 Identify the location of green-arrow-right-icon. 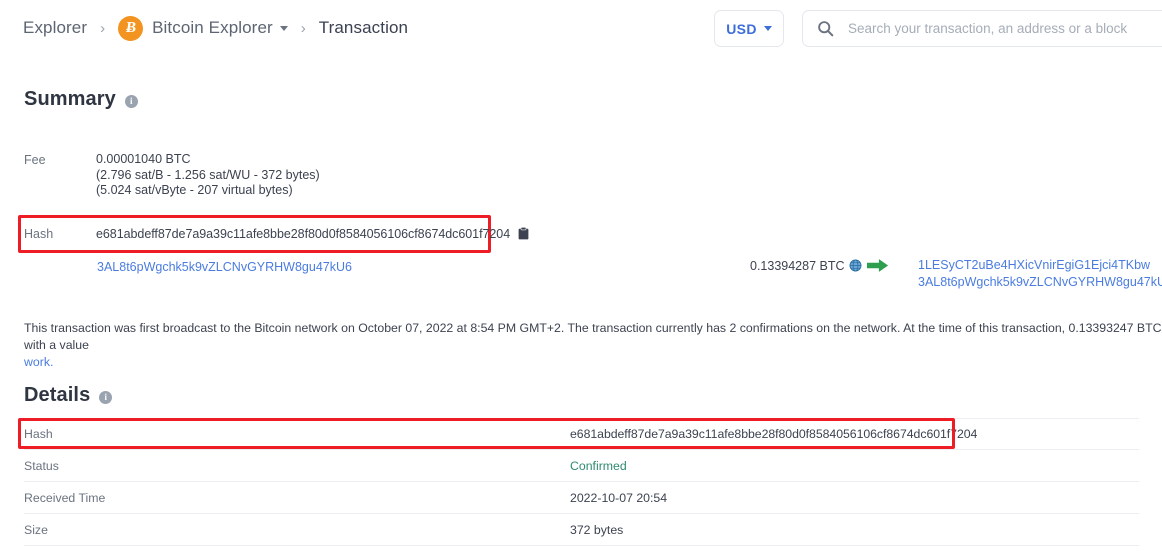
(877, 265).